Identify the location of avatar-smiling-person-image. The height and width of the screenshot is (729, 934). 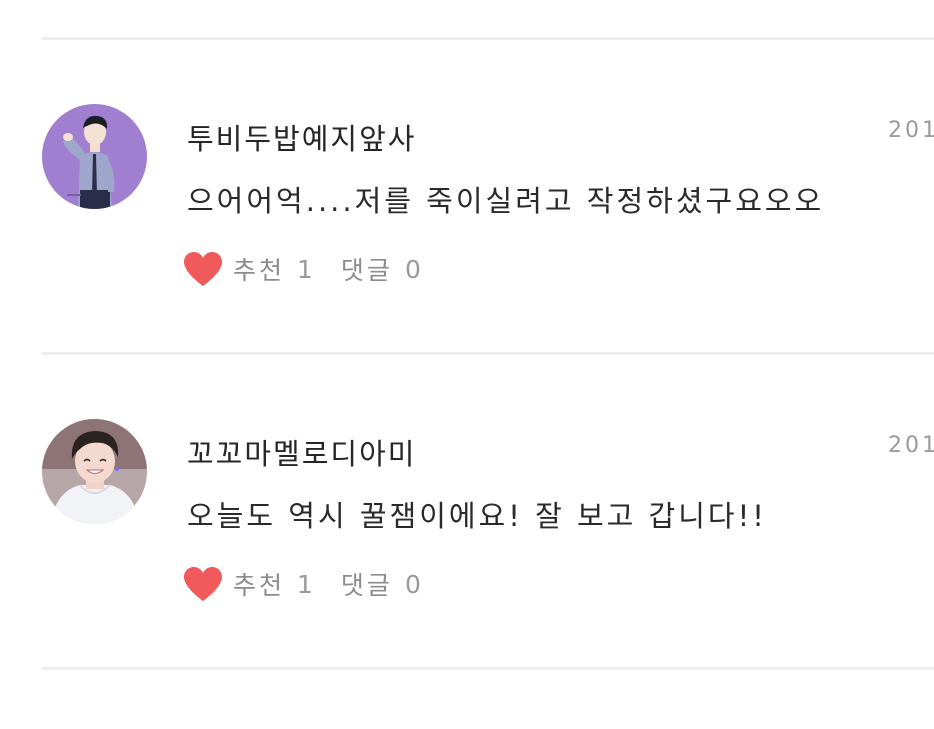
(94, 471).